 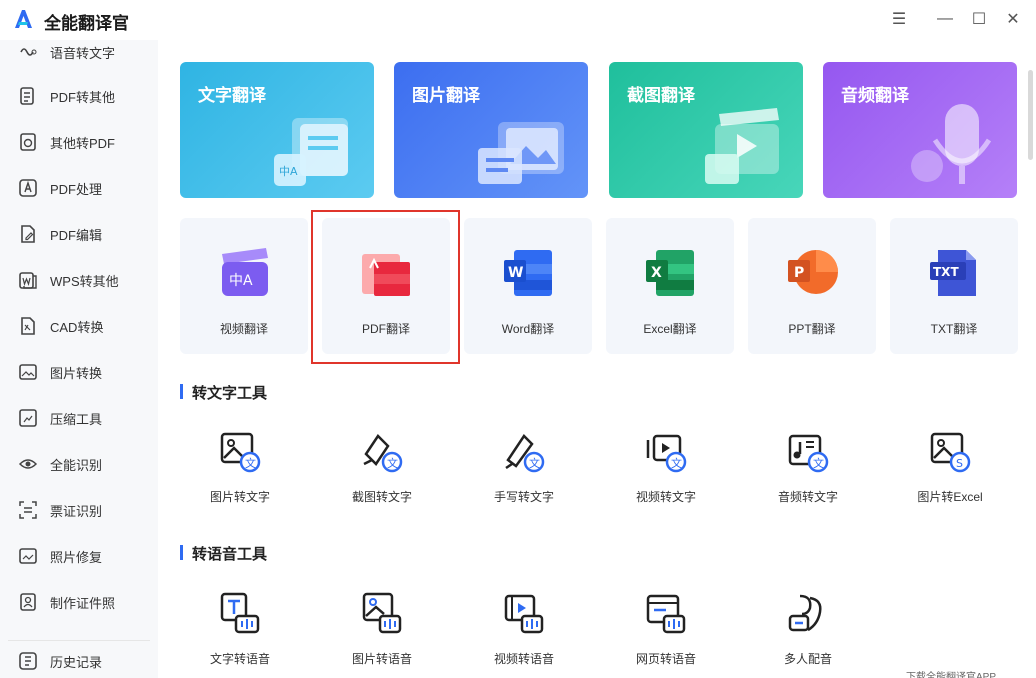 I want to click on sidebar-item-label: PDF转其他, so click(x=83, y=97).